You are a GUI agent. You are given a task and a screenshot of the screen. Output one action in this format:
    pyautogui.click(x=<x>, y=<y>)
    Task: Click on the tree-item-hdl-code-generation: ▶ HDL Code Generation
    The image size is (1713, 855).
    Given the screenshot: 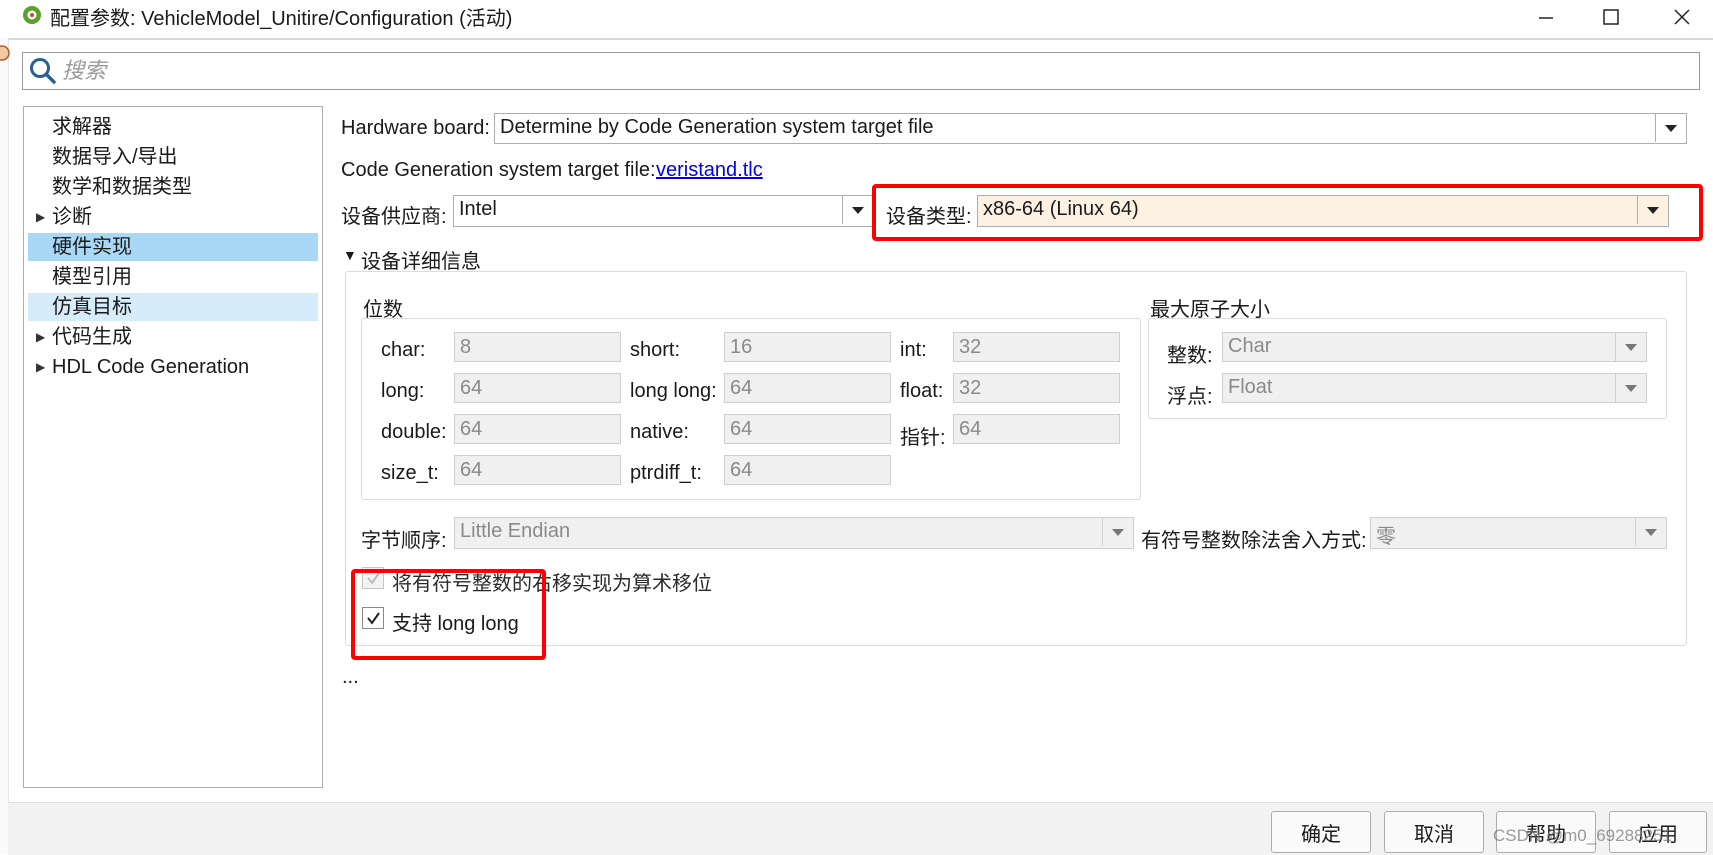 What is the action you would take?
    pyautogui.click(x=173, y=367)
    